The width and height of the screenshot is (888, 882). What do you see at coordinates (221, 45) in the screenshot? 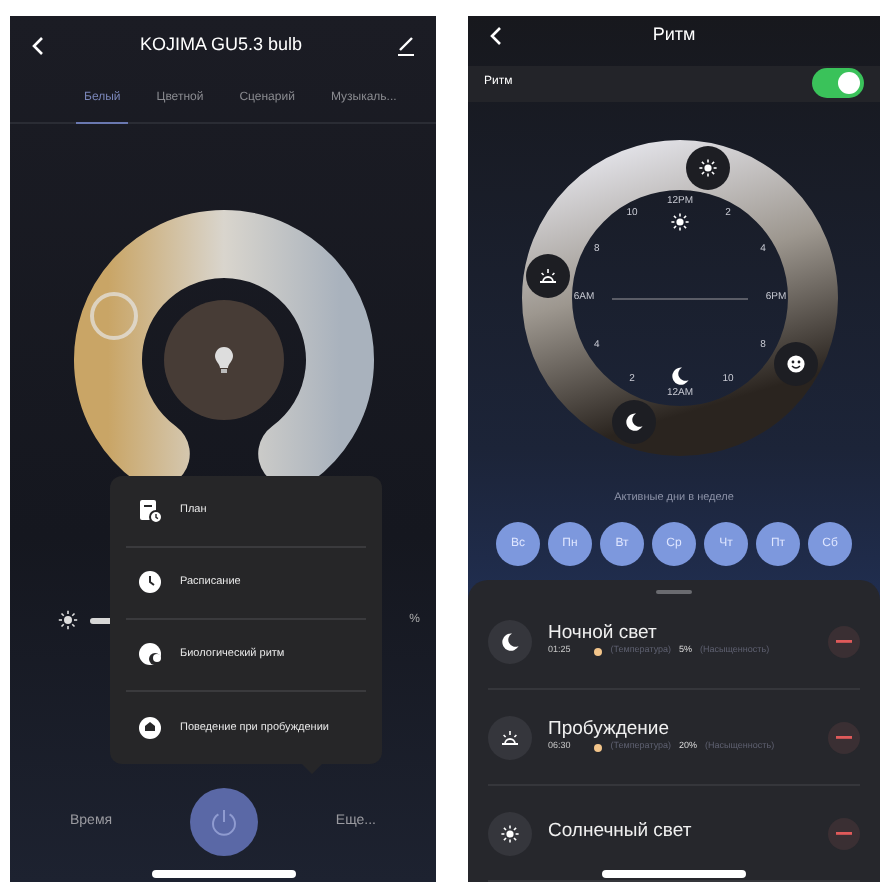
I see `screen-title: KOJIMA GU5.3 bulb` at bounding box center [221, 45].